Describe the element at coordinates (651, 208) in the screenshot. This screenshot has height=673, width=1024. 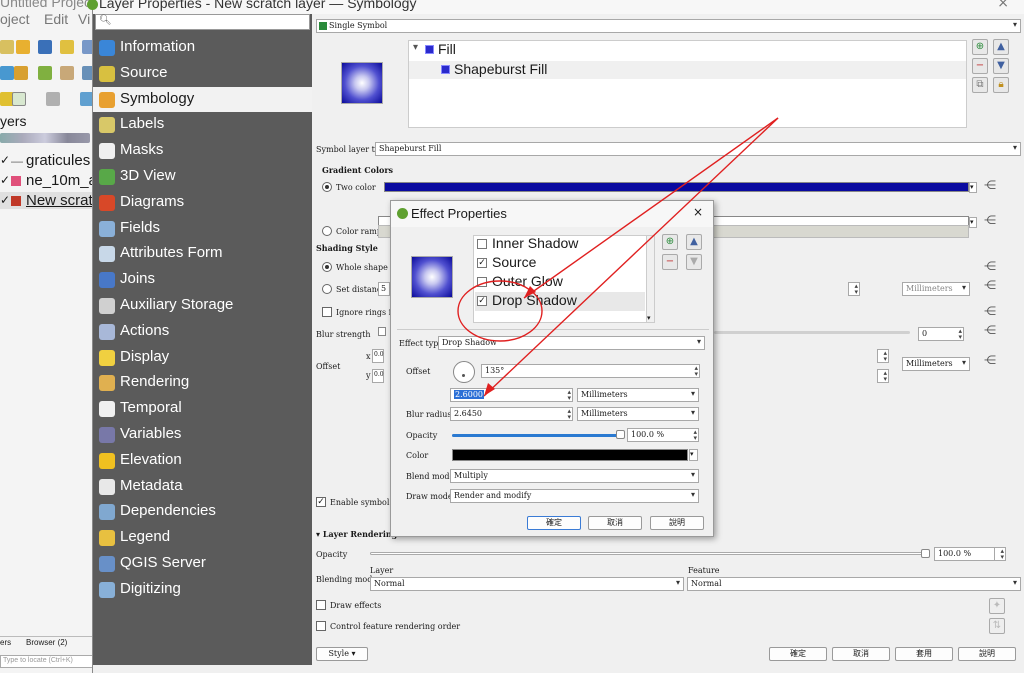
I see `annotation-arrow-to-drop-shadow` at that location.